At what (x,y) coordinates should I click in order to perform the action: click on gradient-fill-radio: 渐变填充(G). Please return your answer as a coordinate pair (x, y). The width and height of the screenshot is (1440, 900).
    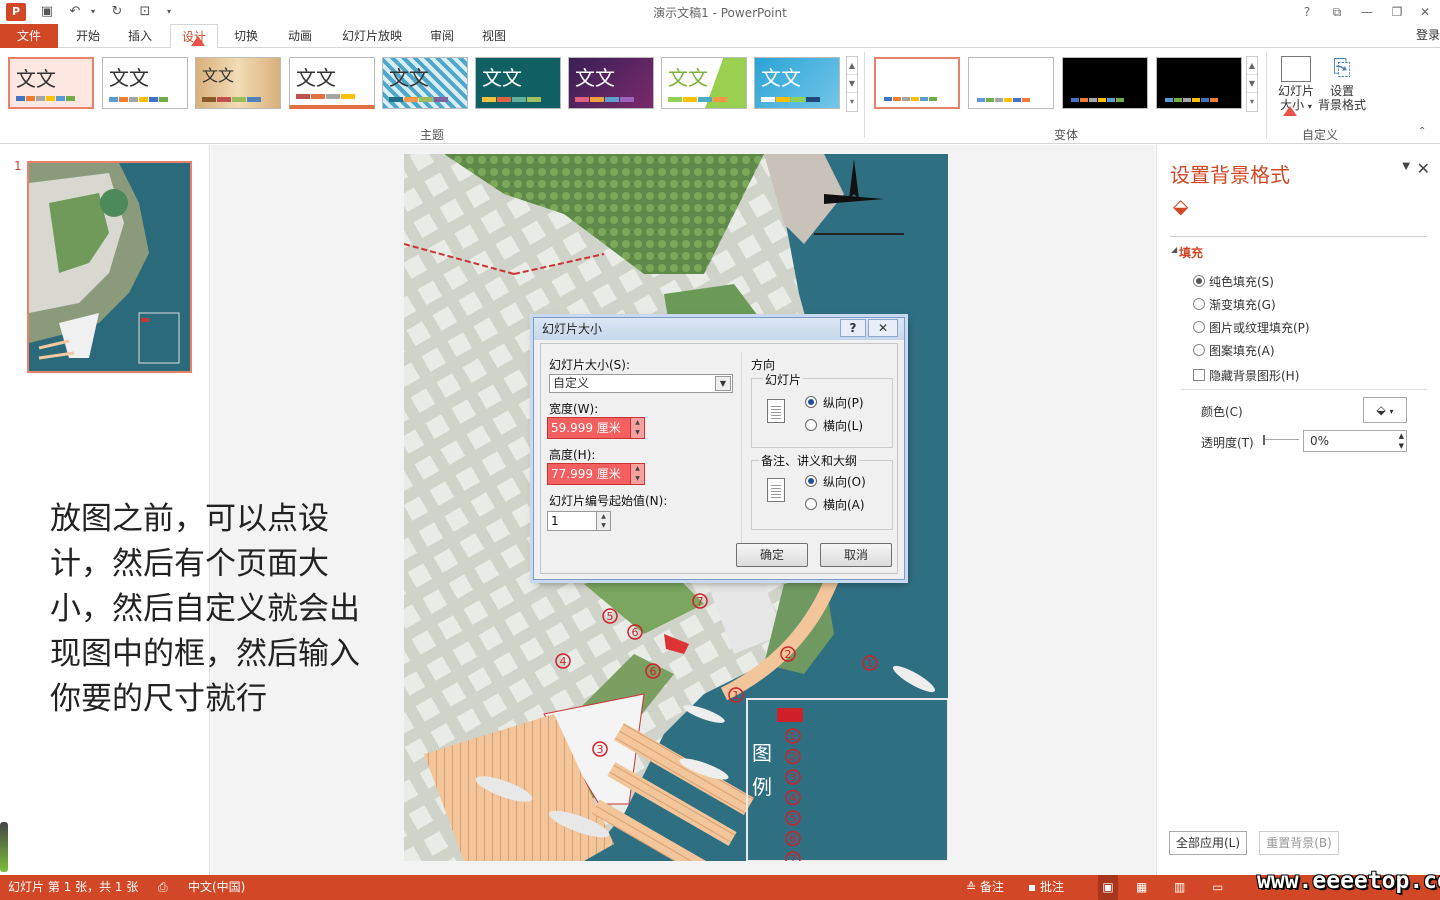
    Looking at the image, I should click on (1234, 304).